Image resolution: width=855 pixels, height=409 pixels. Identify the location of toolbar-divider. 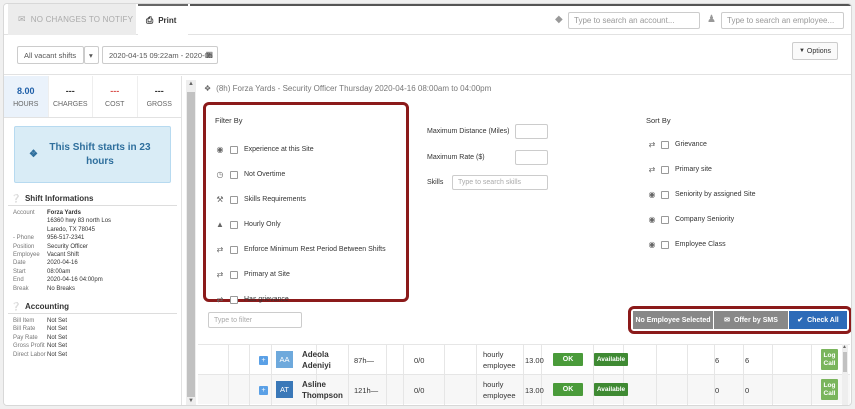
(520, 5).